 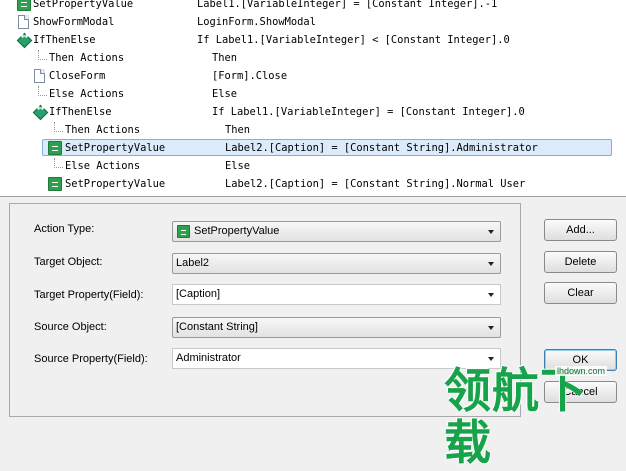 I want to click on target-object-select: Label2, so click(x=336, y=263).